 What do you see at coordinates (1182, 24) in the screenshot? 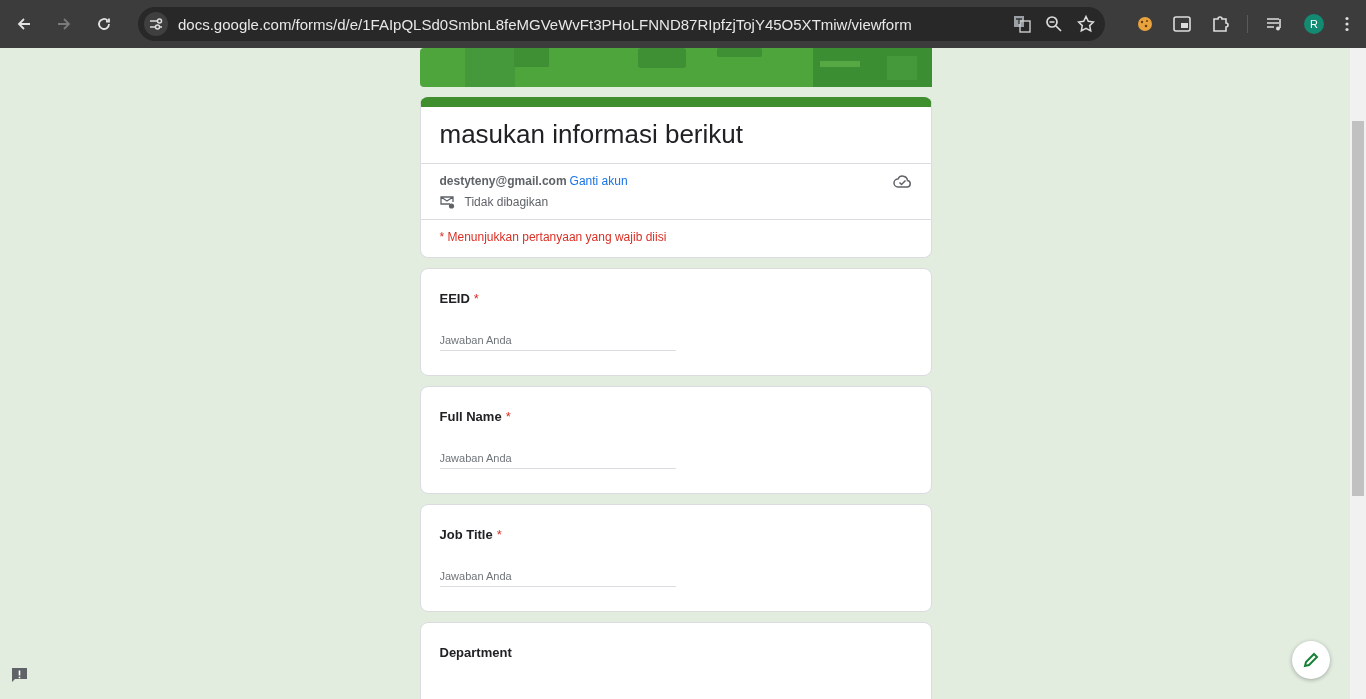
I see `picture-in-picture-icon` at bounding box center [1182, 24].